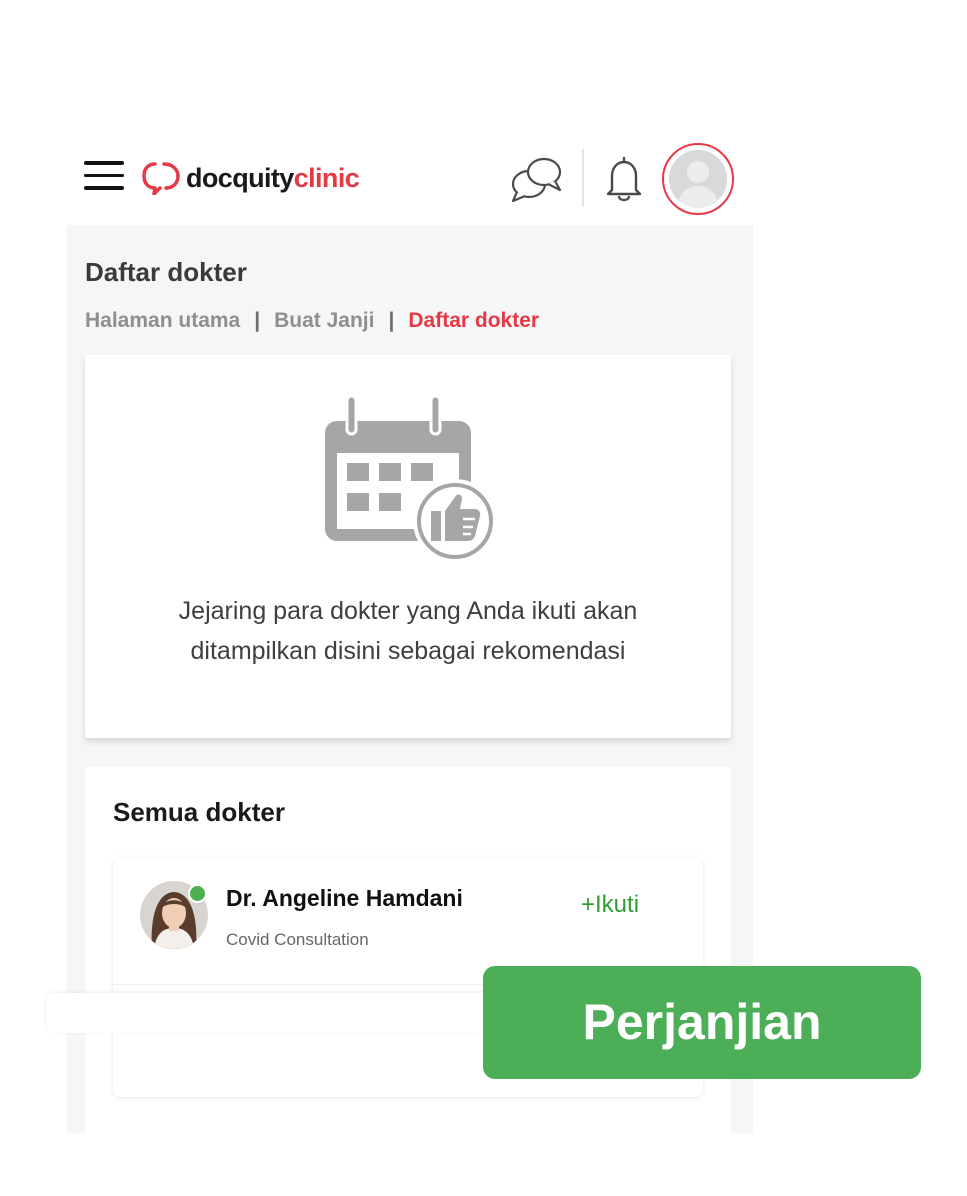  What do you see at coordinates (297, 939) in the screenshot?
I see `doctor-specialty: Covid Consultation` at bounding box center [297, 939].